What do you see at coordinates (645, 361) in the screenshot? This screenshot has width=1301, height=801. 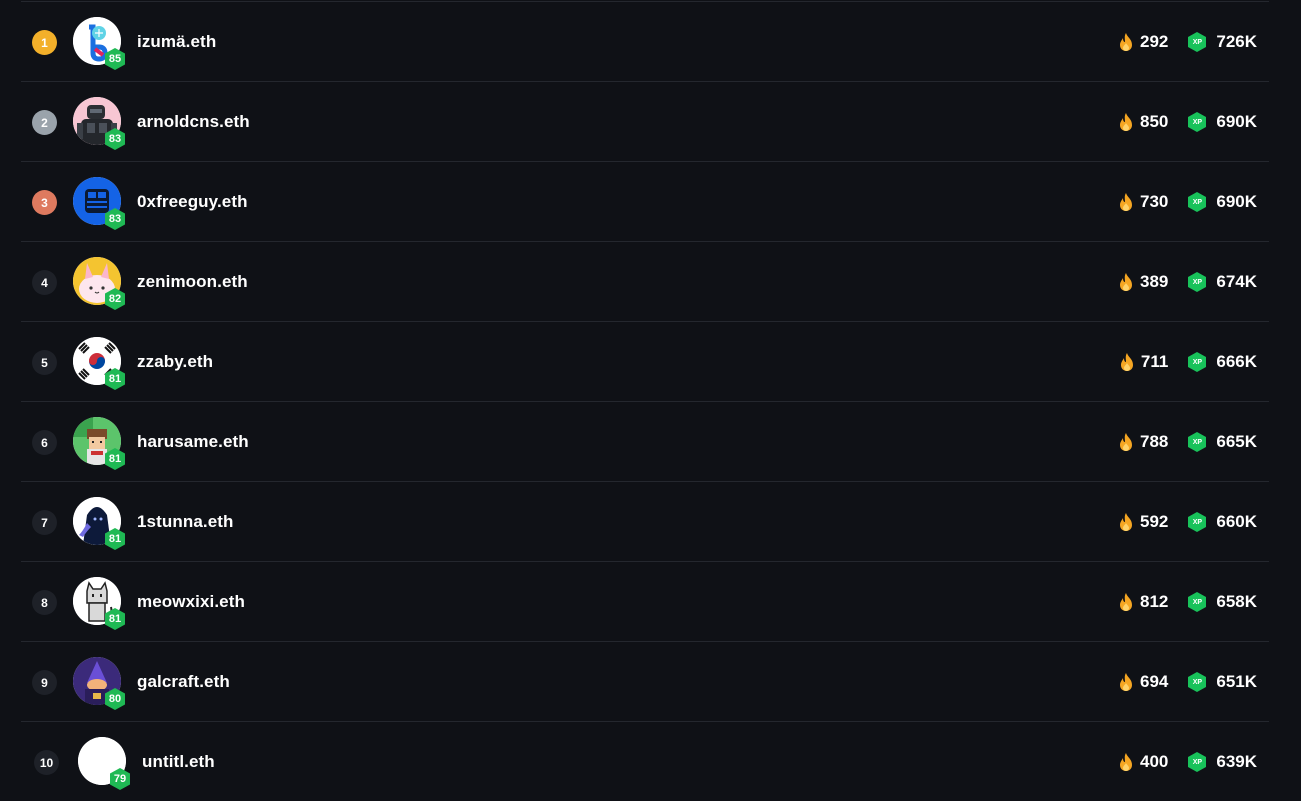 I see `leaderboard-row: 5 81 zzaby.eth 711 XP 666K` at bounding box center [645, 361].